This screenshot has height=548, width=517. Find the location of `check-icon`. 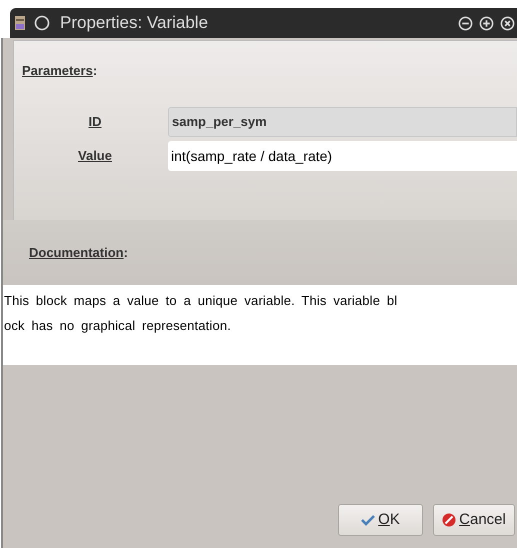

check-icon is located at coordinates (368, 520).